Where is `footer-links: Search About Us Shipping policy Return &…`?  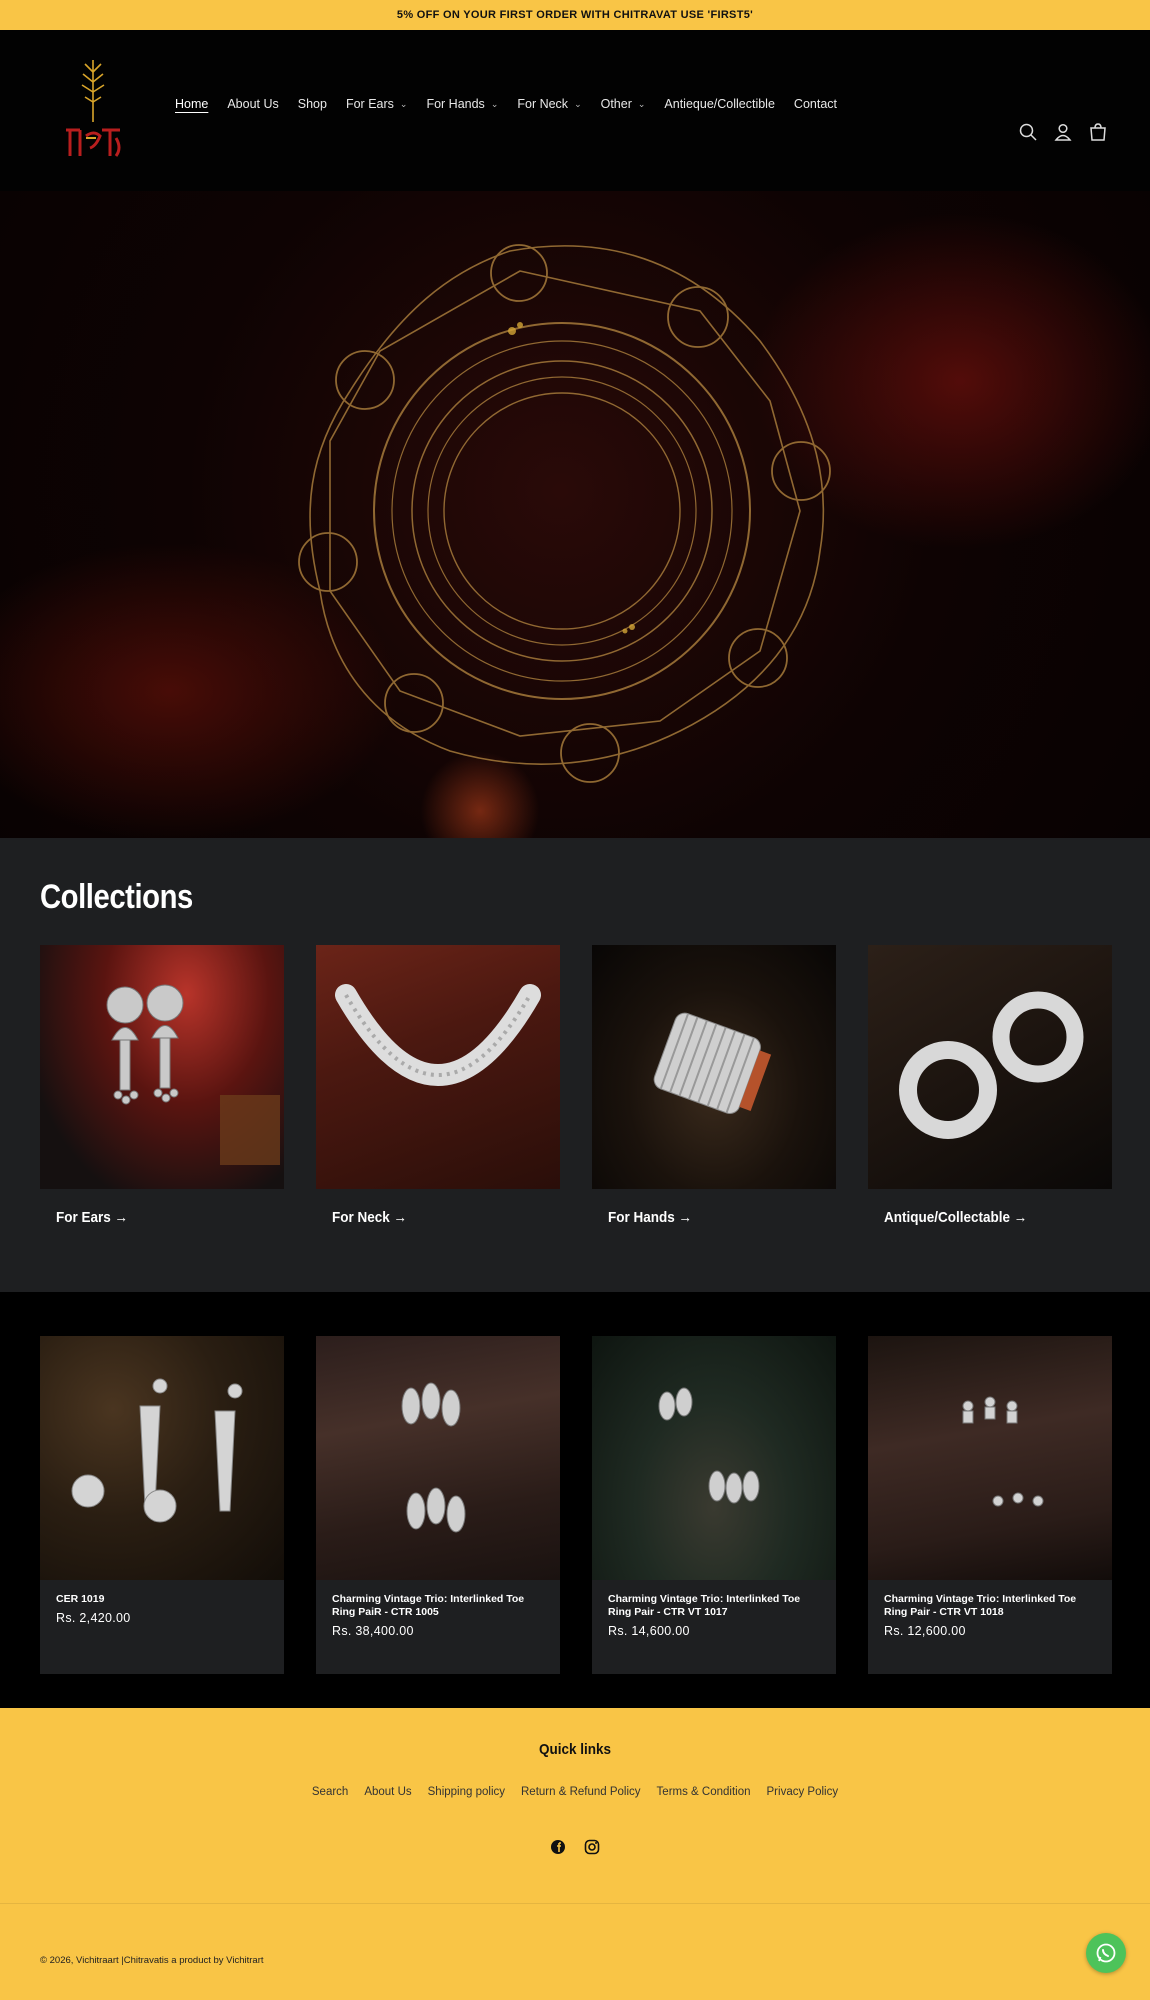
footer-links: Search About Us Shipping policy Return &… is located at coordinates (575, 1792).